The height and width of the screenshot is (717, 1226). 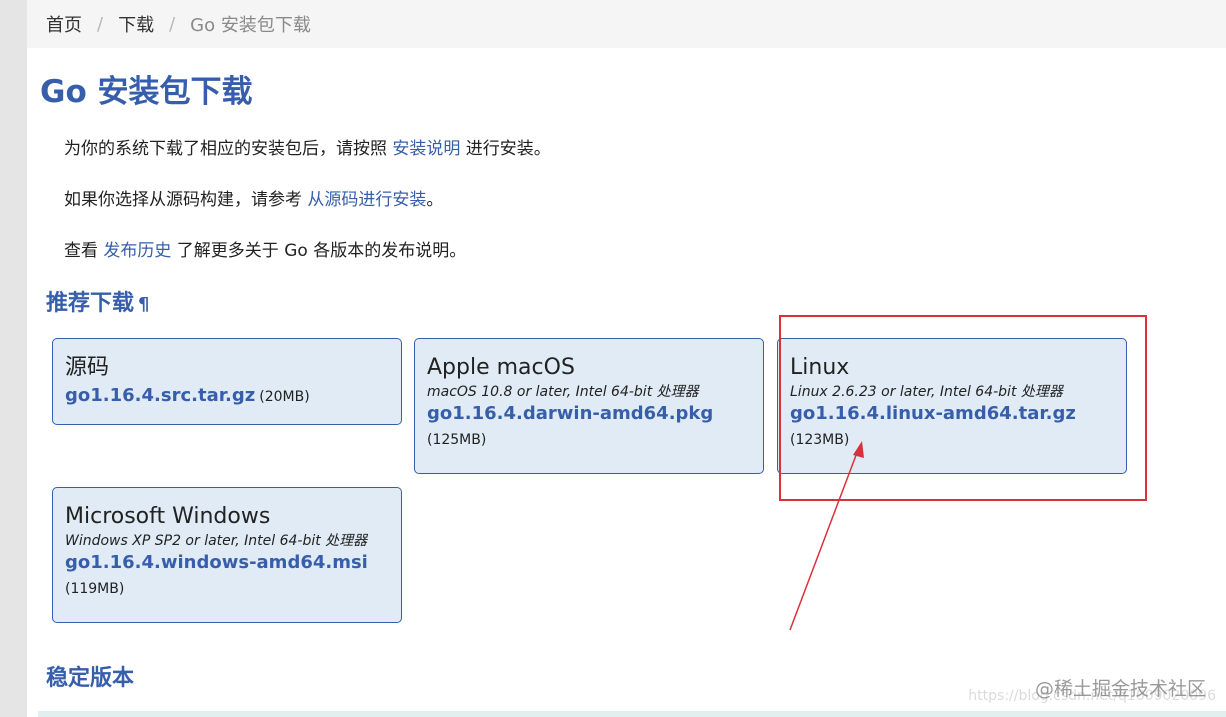 I want to click on stable-section-strip, so click(x=632, y=714).